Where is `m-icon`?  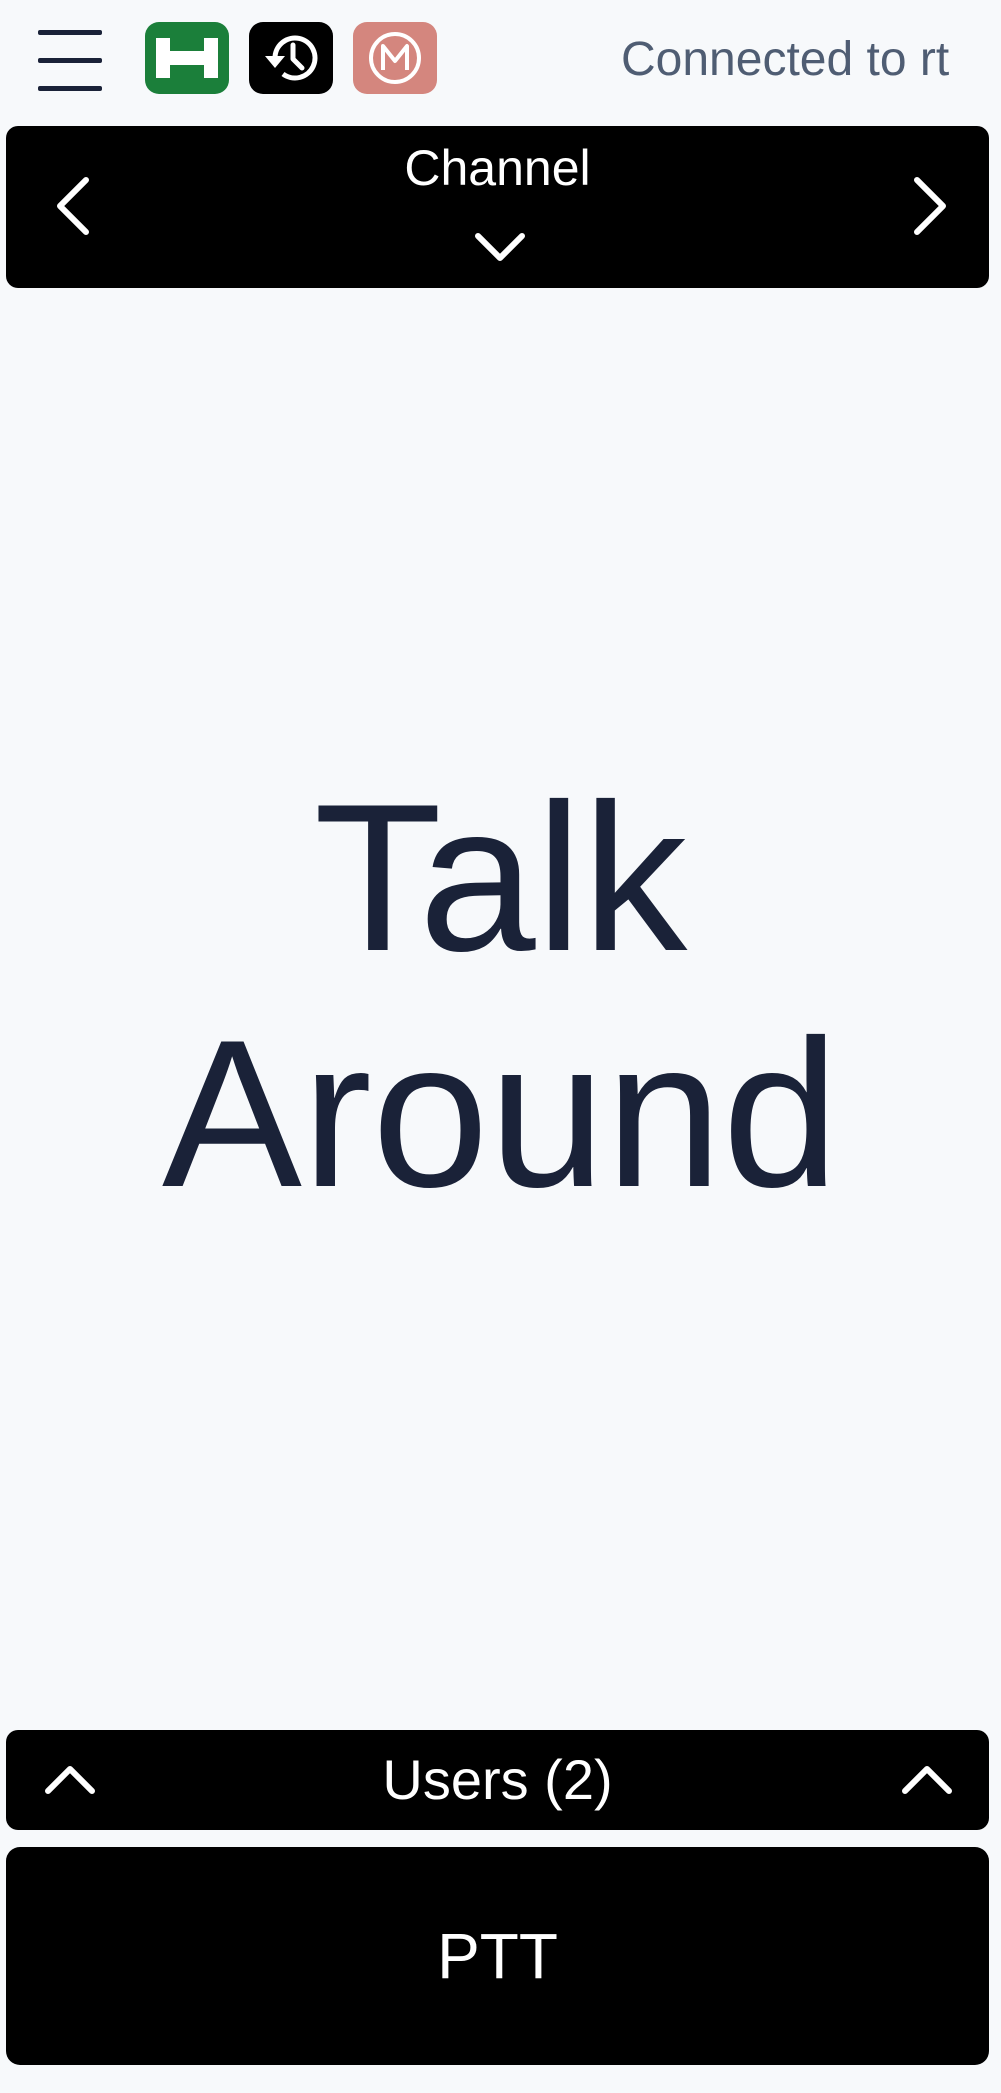
m-icon is located at coordinates (395, 58).